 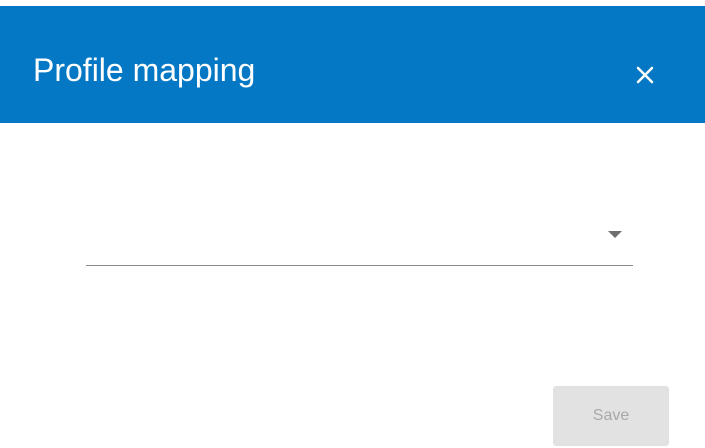 I want to click on close-icon, so click(x=645, y=75).